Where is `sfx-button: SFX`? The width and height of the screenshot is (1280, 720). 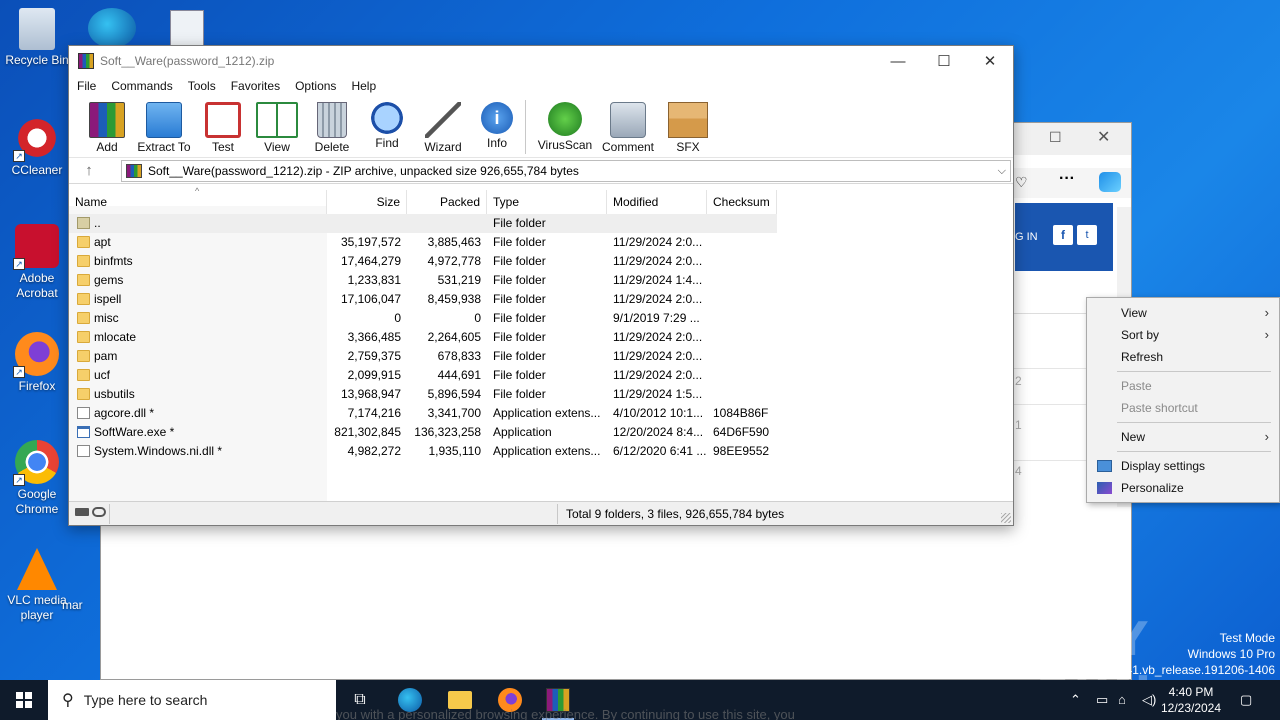 sfx-button: SFX is located at coordinates (688, 125).